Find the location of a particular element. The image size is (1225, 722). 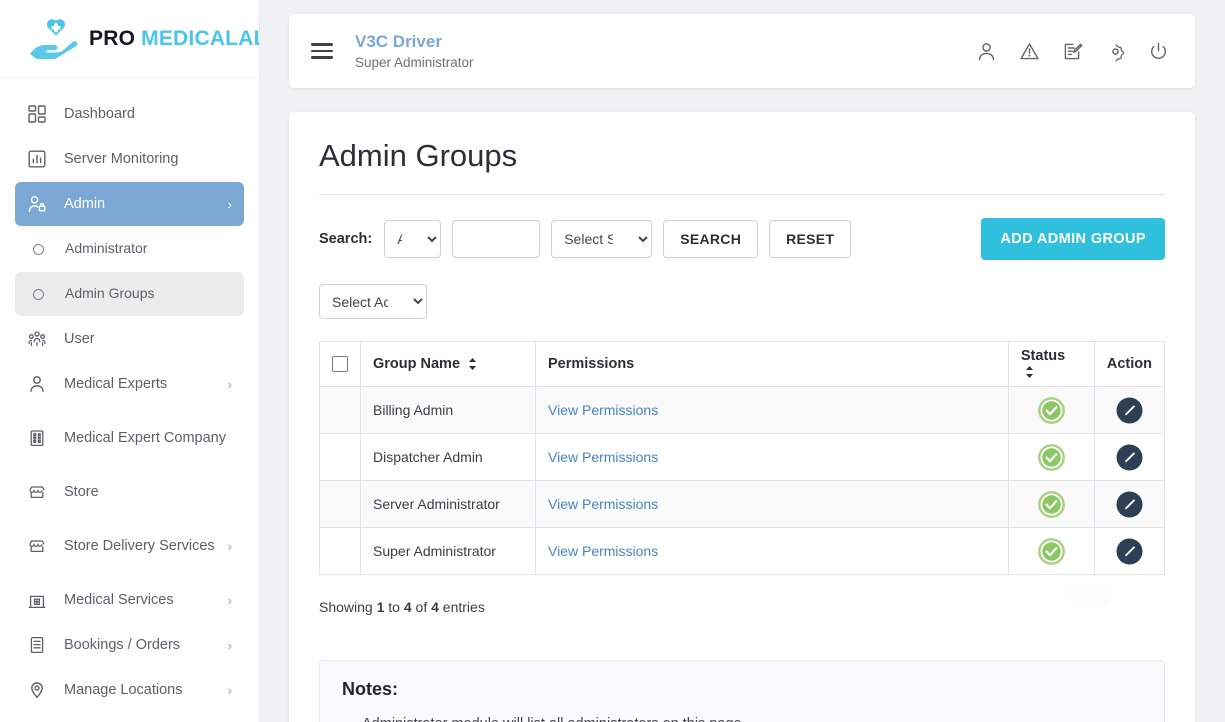

sidebar-item-manage-locations: Manage Locations › is located at coordinates (129, 690).